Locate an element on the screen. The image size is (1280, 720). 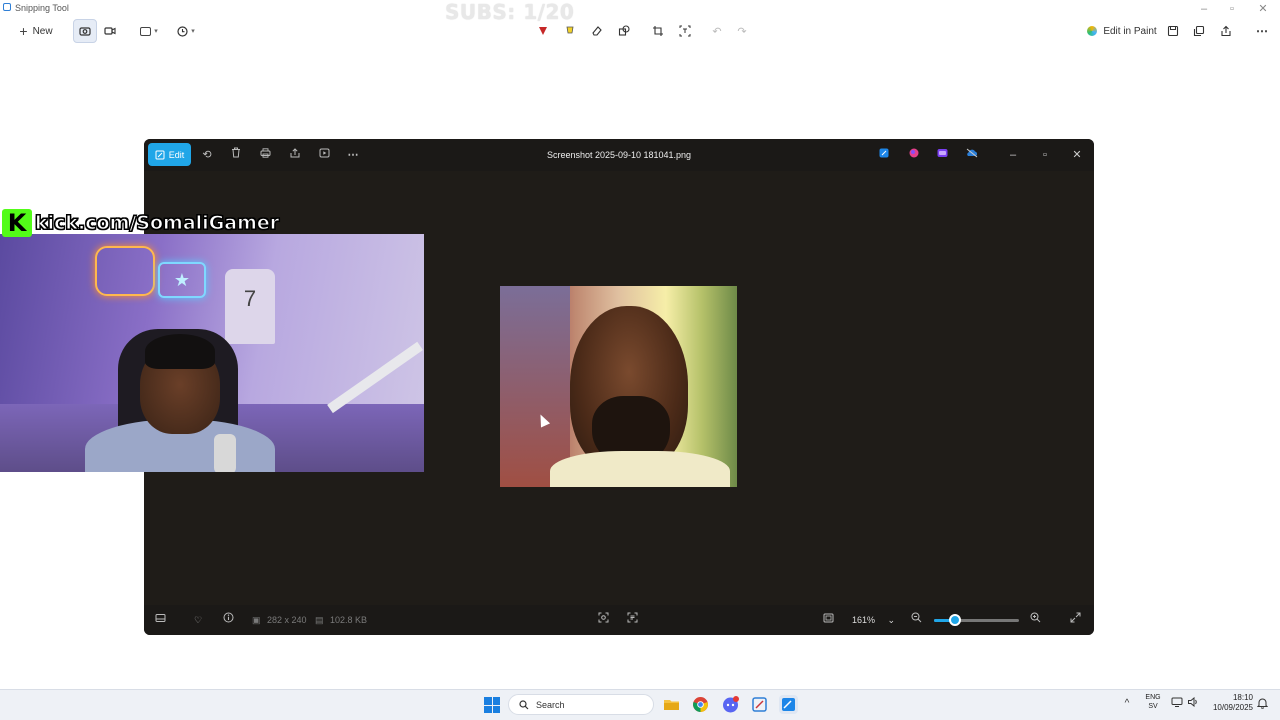
rotate-icon: ⟲ is located at coordinates (207, 155).